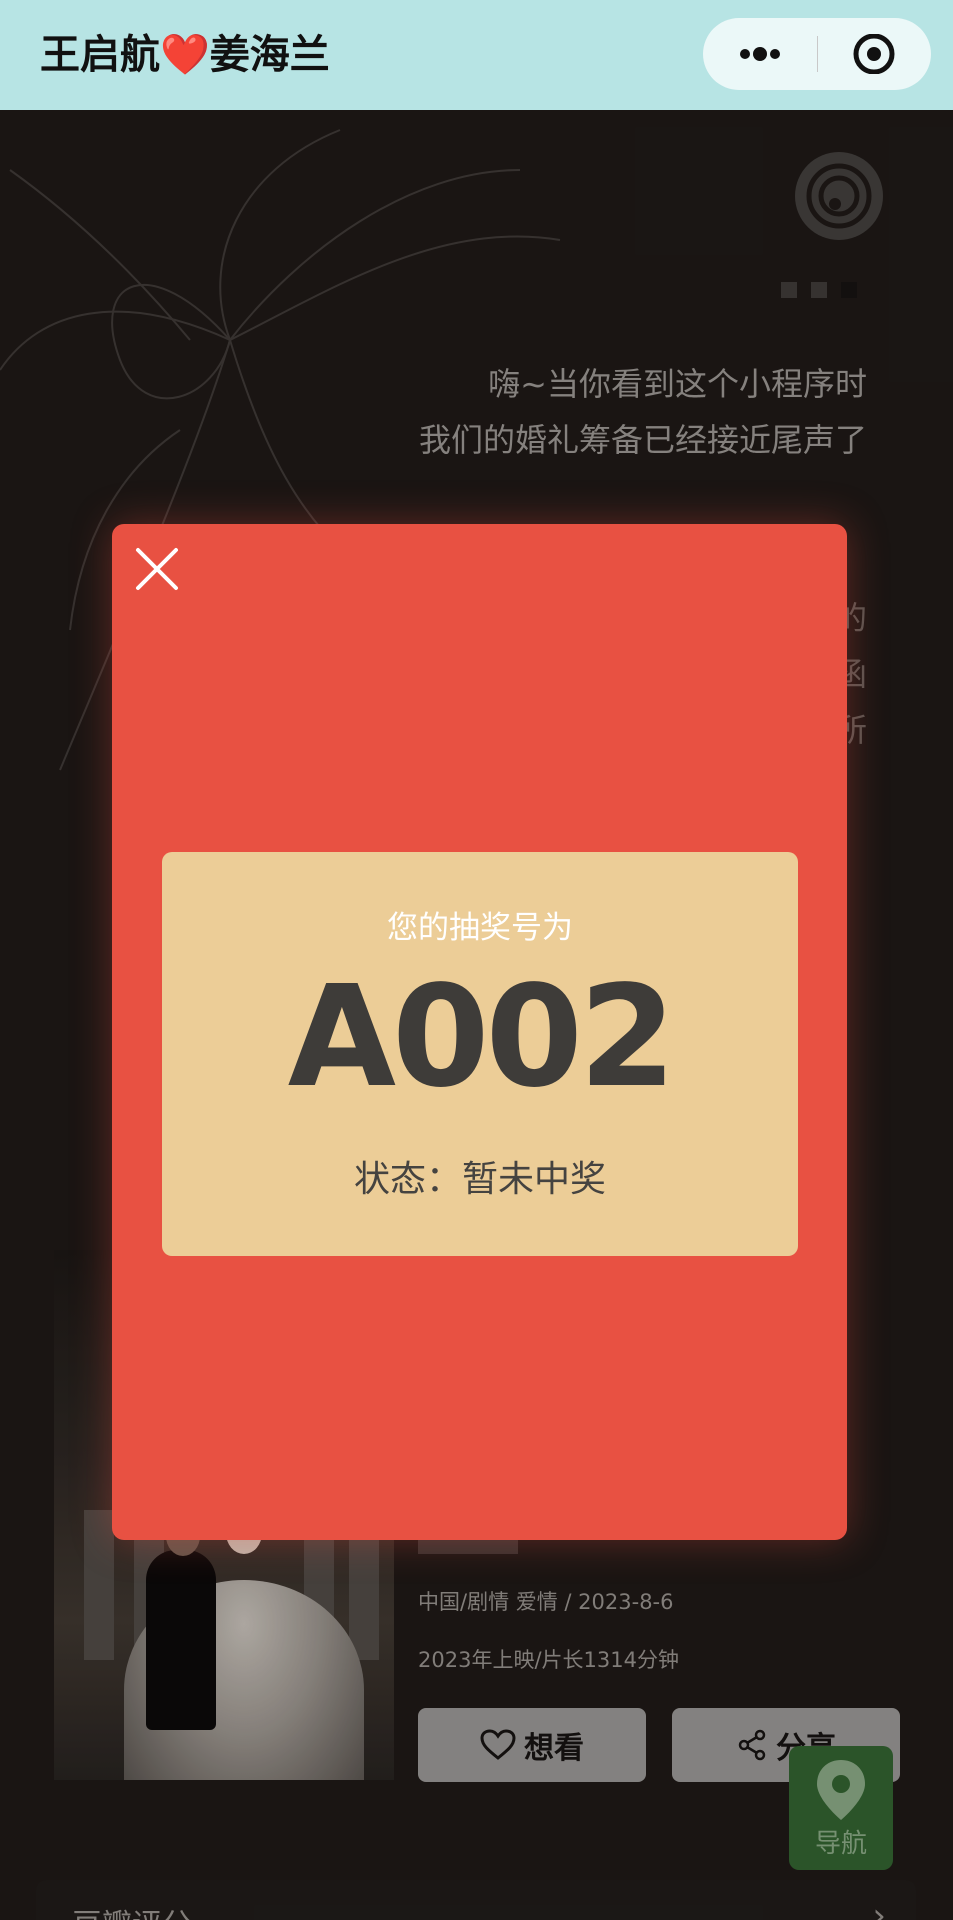  I want to click on top-bar: 王启航❤️姜海兰, so click(476, 55).